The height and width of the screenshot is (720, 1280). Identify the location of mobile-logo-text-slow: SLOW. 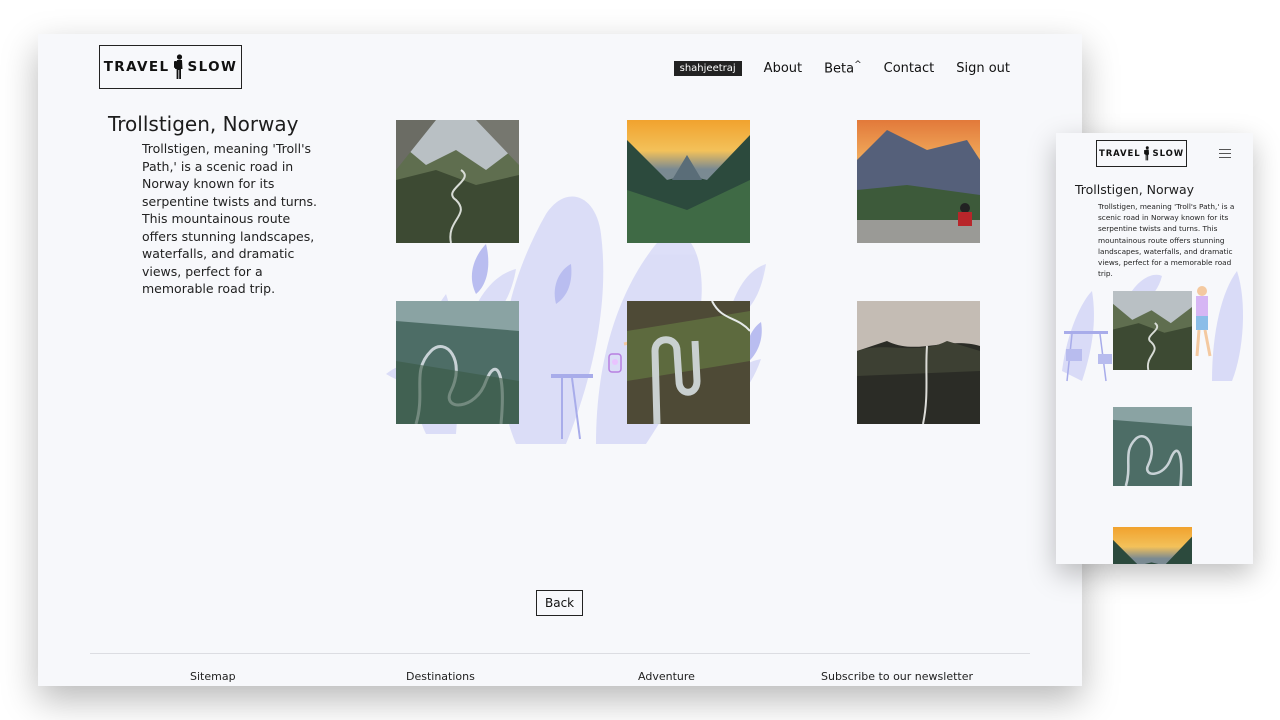
(1168, 153).